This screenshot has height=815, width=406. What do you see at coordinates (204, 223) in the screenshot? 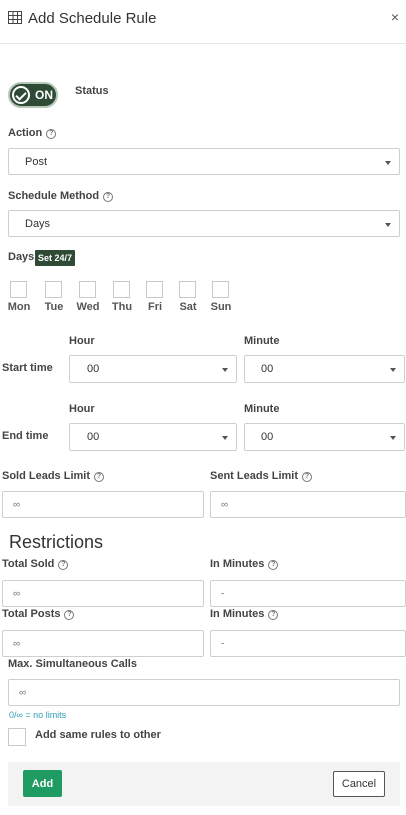
I see `schedule-method-select: Days` at bounding box center [204, 223].